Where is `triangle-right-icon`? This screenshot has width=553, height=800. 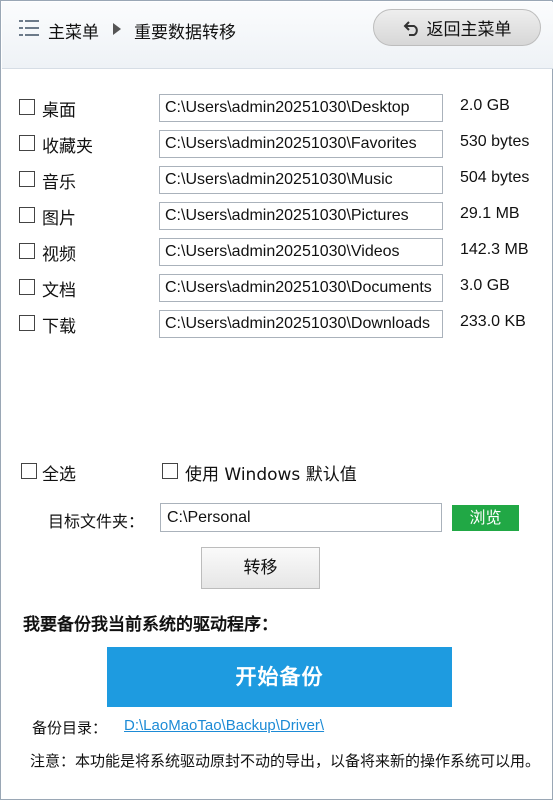 triangle-right-icon is located at coordinates (117, 29).